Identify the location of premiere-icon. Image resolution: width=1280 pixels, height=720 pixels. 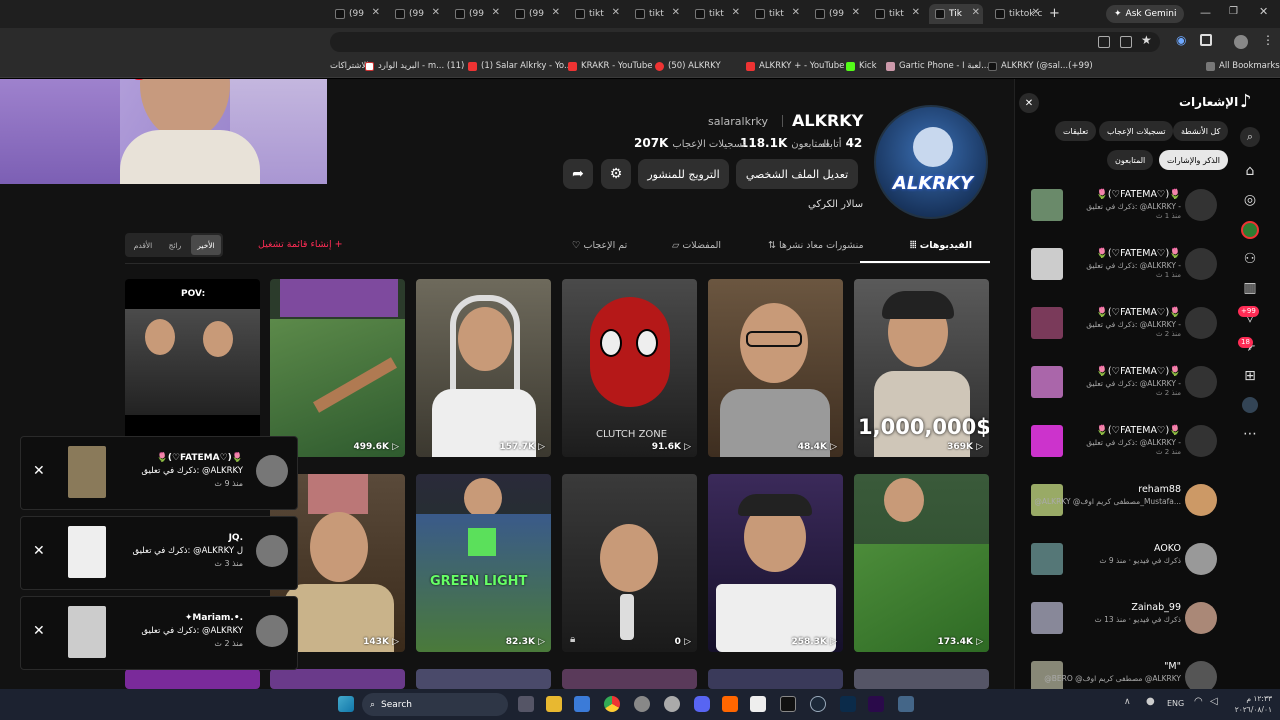
(876, 704).